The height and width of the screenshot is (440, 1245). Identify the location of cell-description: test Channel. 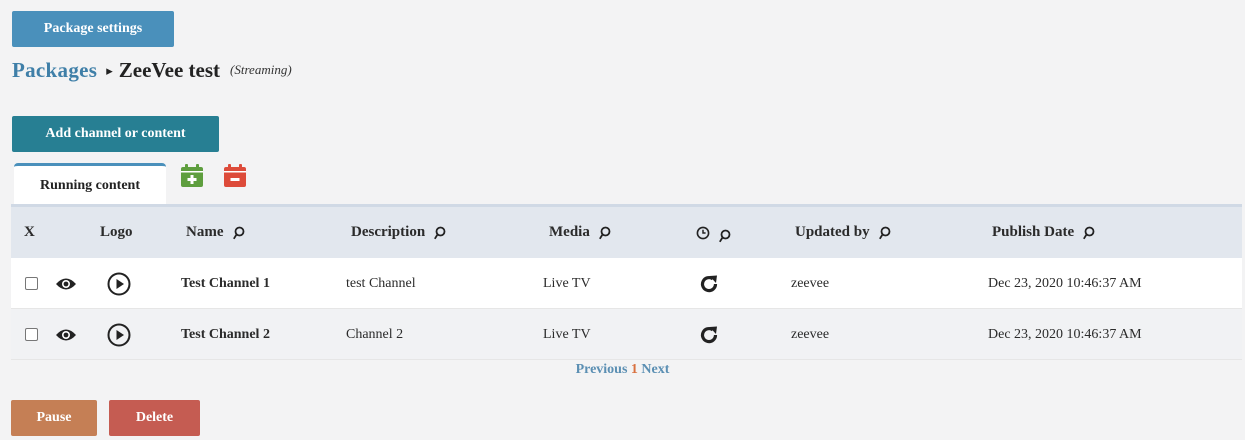
(381, 283).